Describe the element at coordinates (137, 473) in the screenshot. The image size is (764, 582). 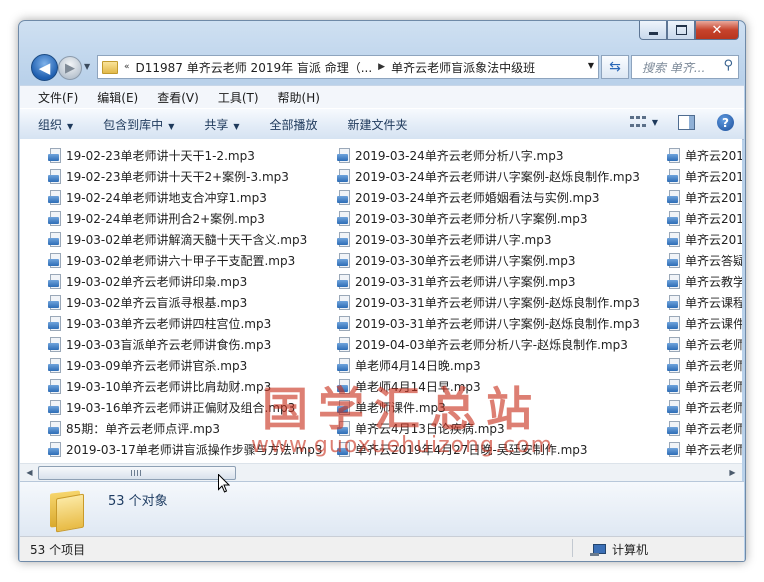
I see `scroll-thumb` at that location.